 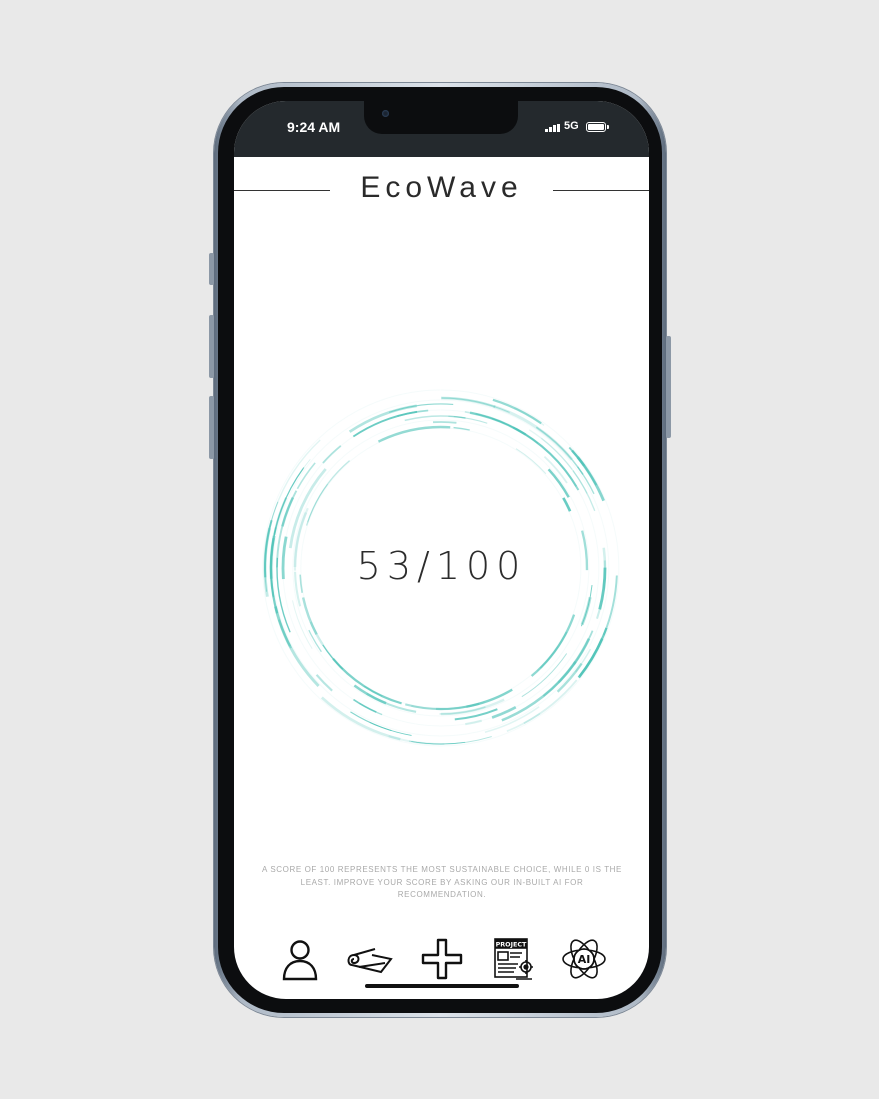 I want to click on project-document-icon: PROJECT, so click(x=513, y=959).